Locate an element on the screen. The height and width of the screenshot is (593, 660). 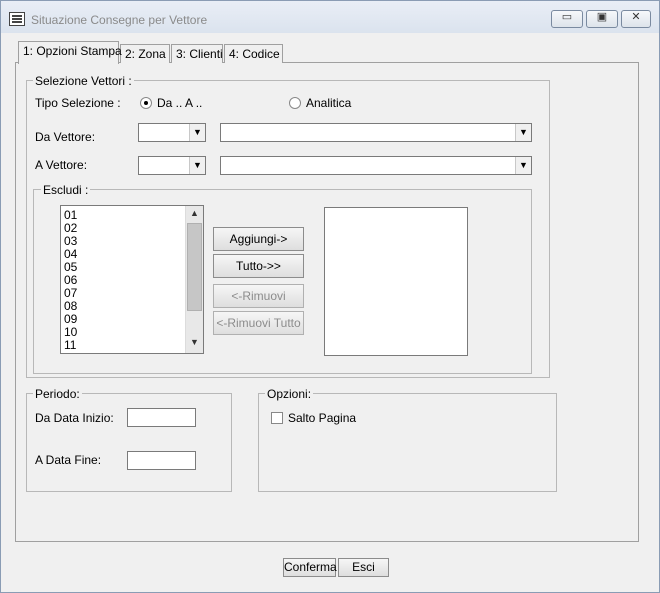
a-vettore-label: A Vettore: is located at coordinates (61, 165).